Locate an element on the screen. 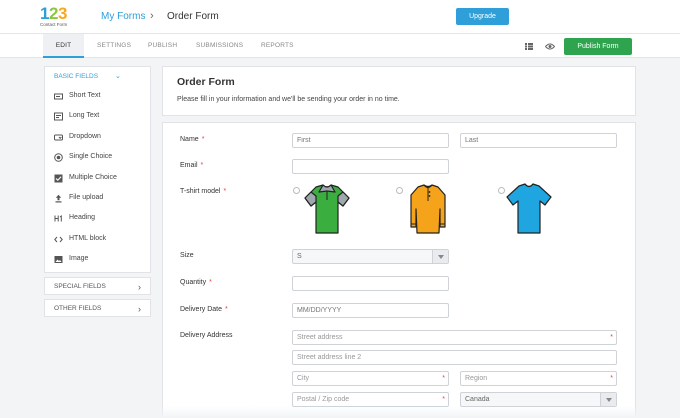  sidebar-item-label: Long Text is located at coordinates (84, 116).